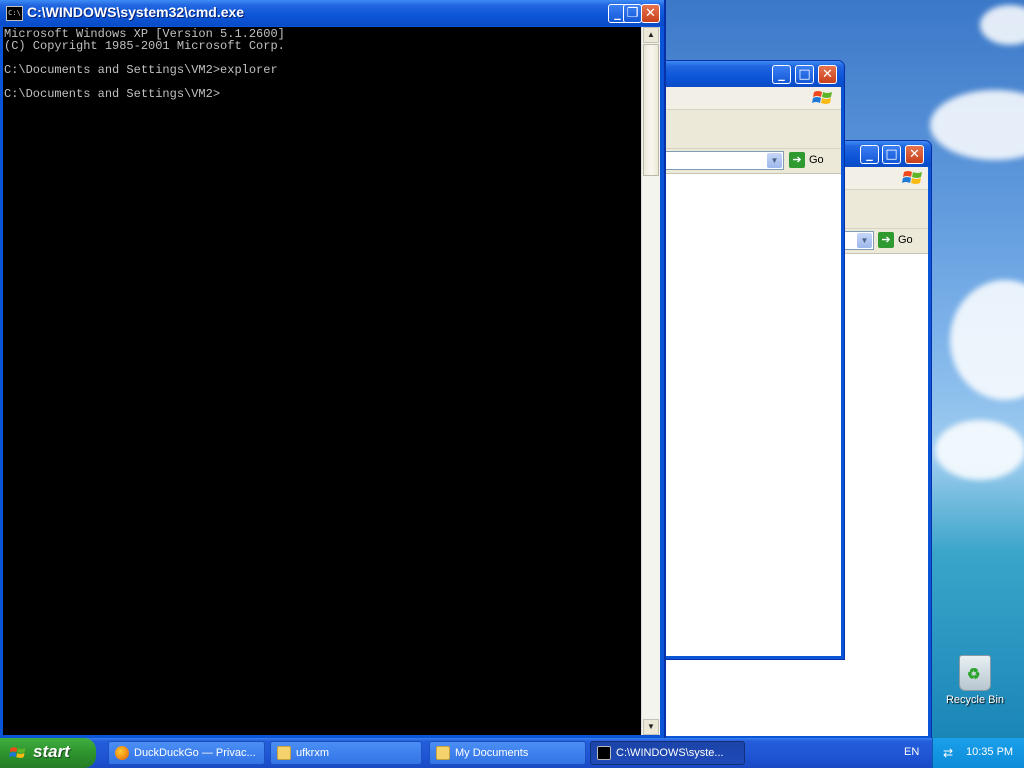  What do you see at coordinates (650, 381) in the screenshot?
I see `vertical-scrollbar: ▲ ▼` at bounding box center [650, 381].